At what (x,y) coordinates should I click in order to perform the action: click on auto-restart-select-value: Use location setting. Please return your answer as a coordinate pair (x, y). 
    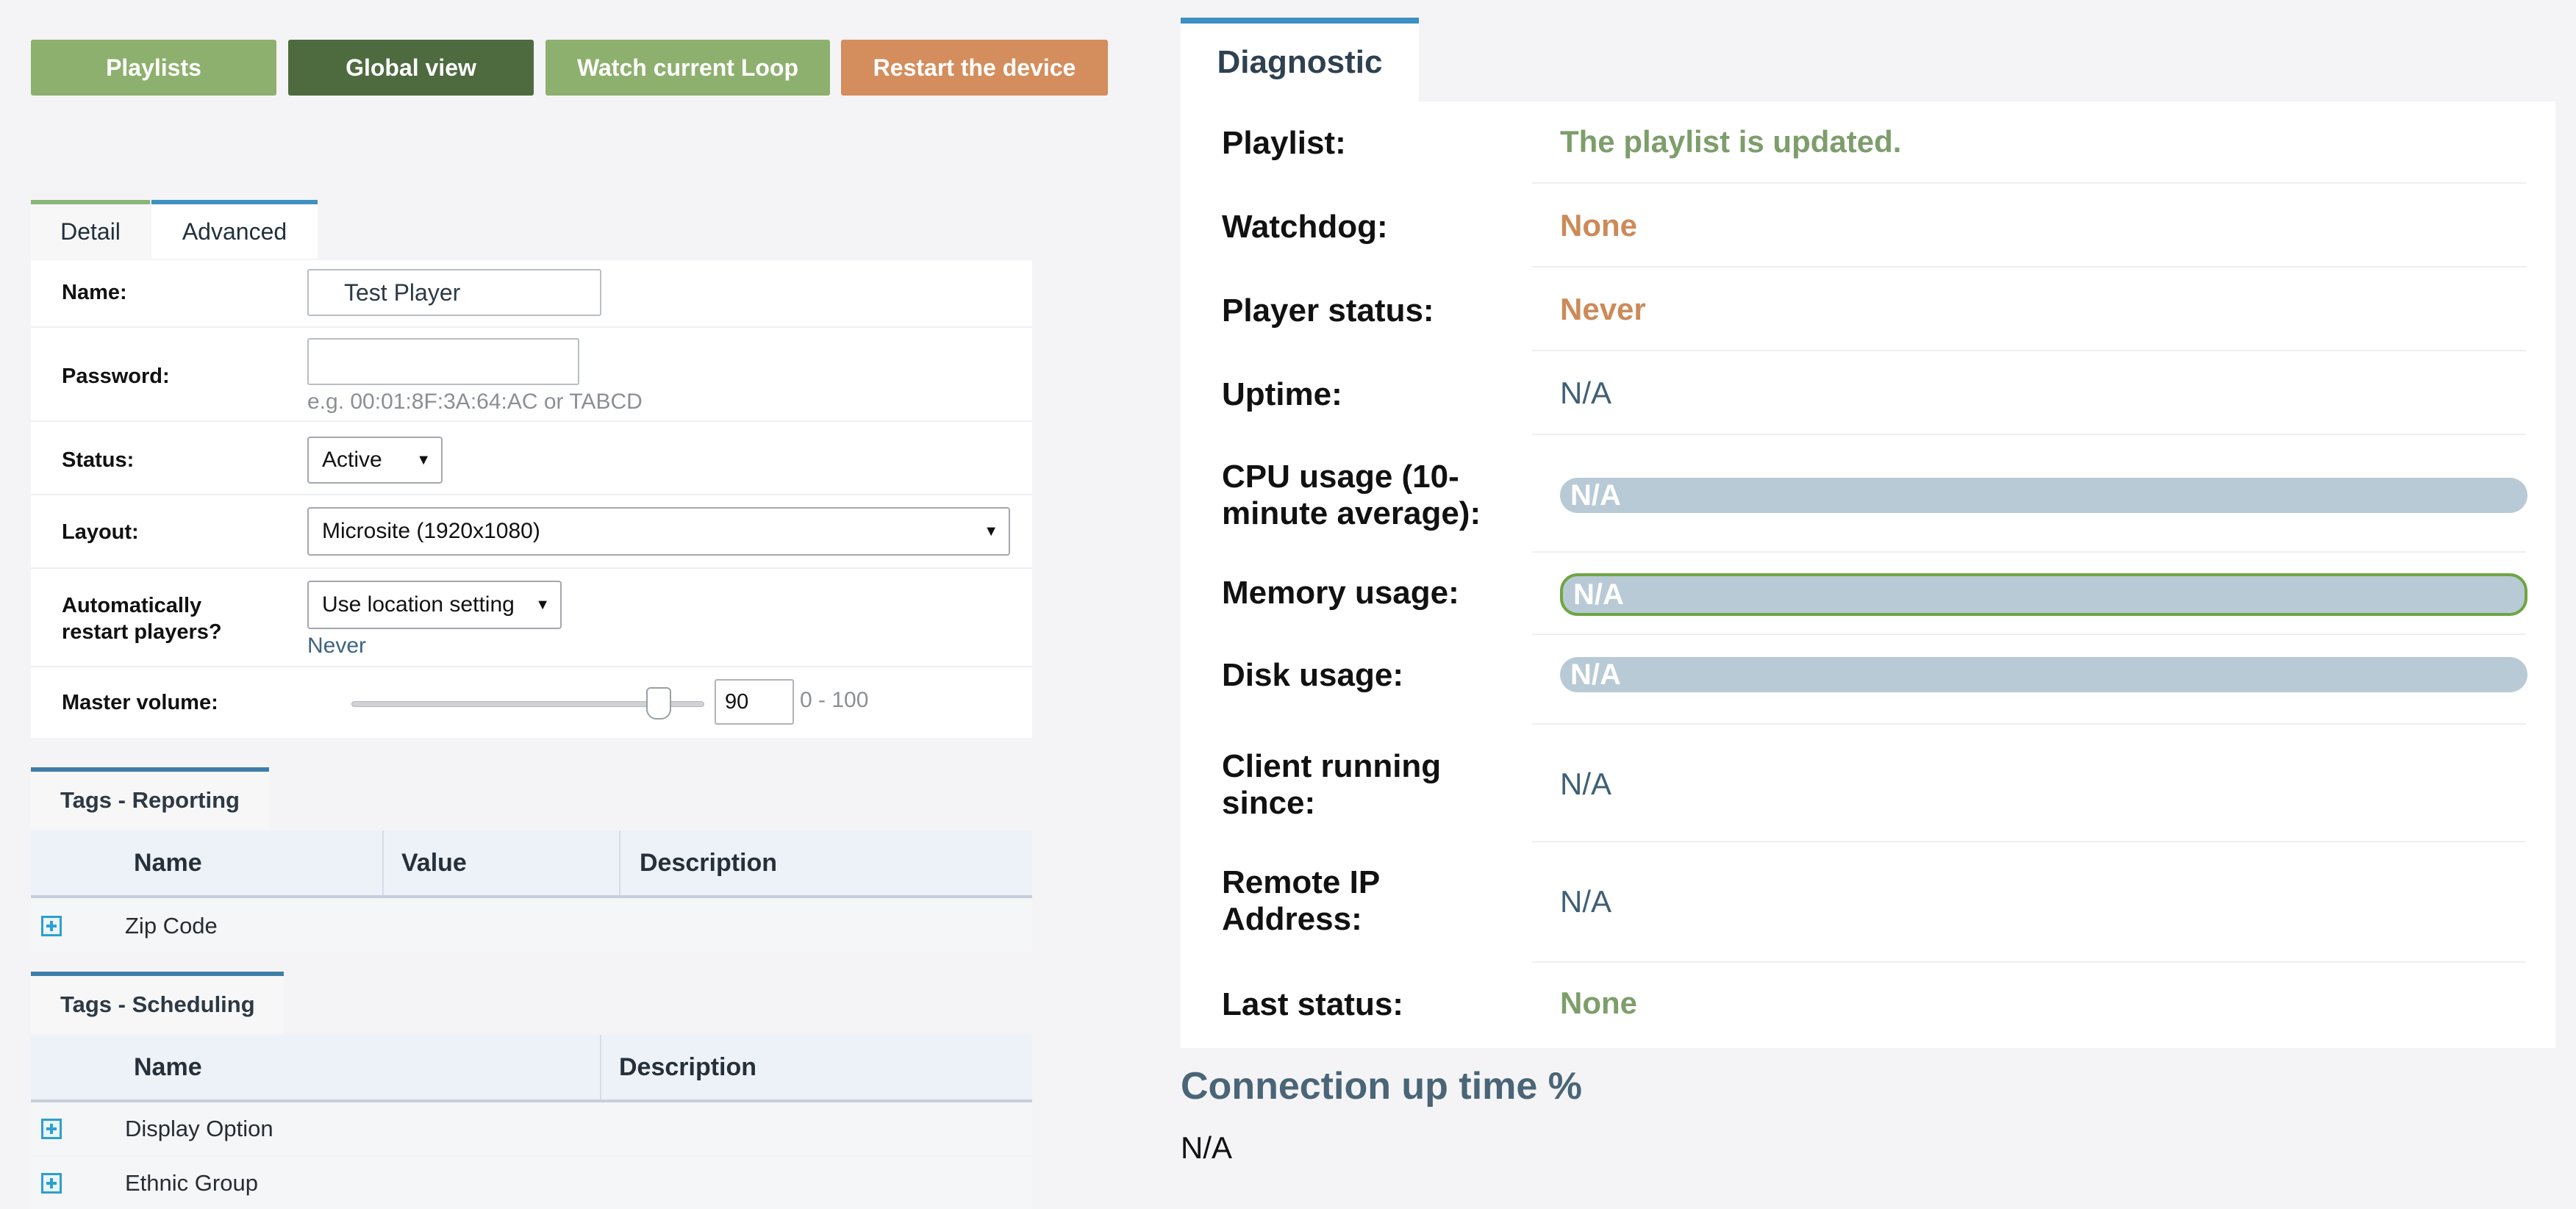
    Looking at the image, I should click on (418, 604).